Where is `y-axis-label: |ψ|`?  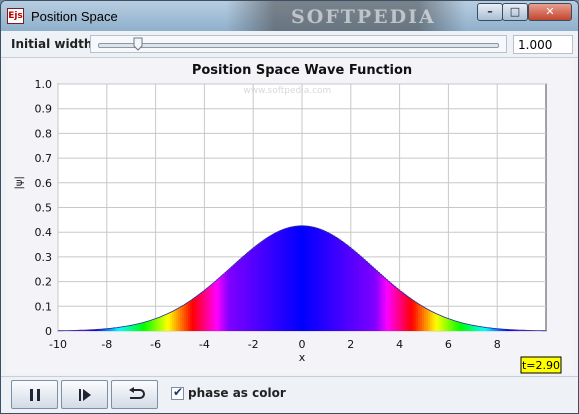 y-axis-label: |ψ| is located at coordinates (19, 182).